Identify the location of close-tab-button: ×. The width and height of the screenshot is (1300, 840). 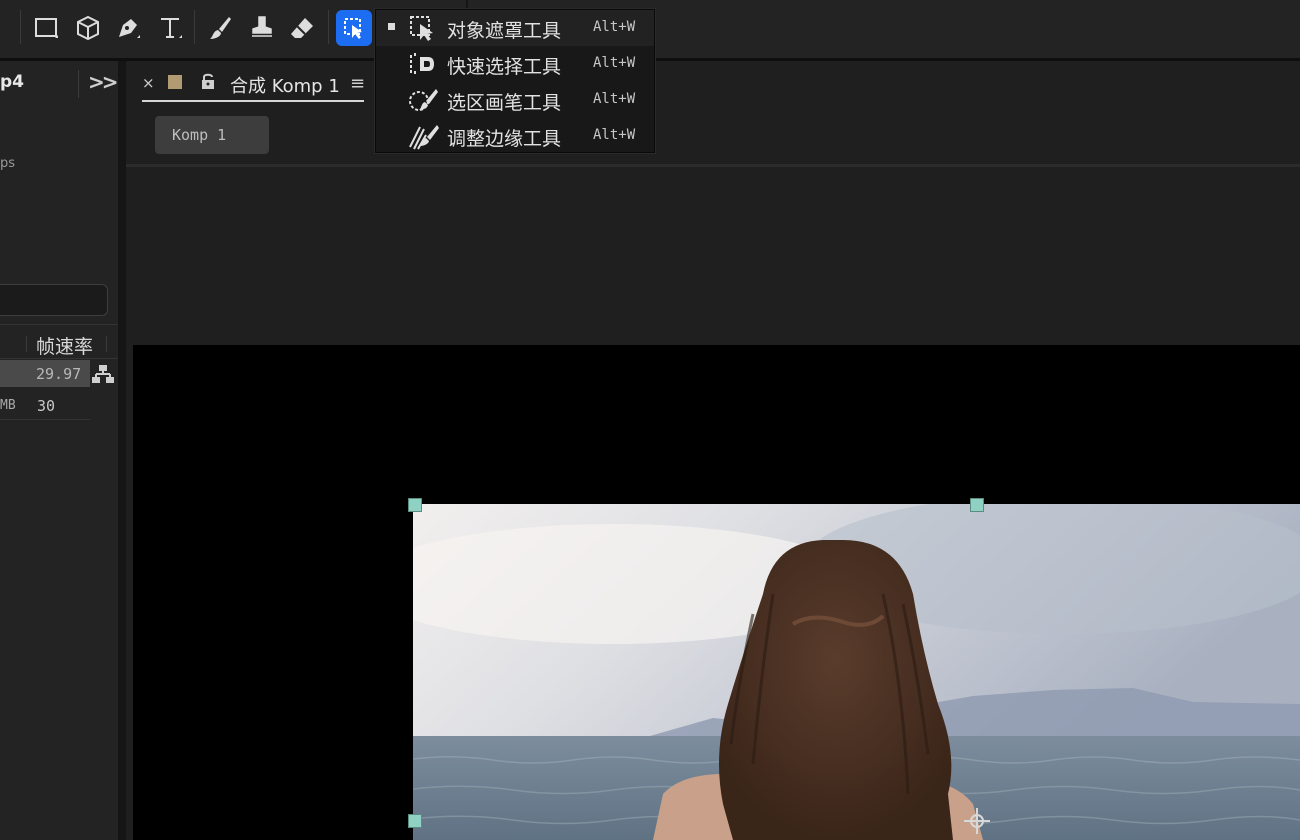
(148, 83).